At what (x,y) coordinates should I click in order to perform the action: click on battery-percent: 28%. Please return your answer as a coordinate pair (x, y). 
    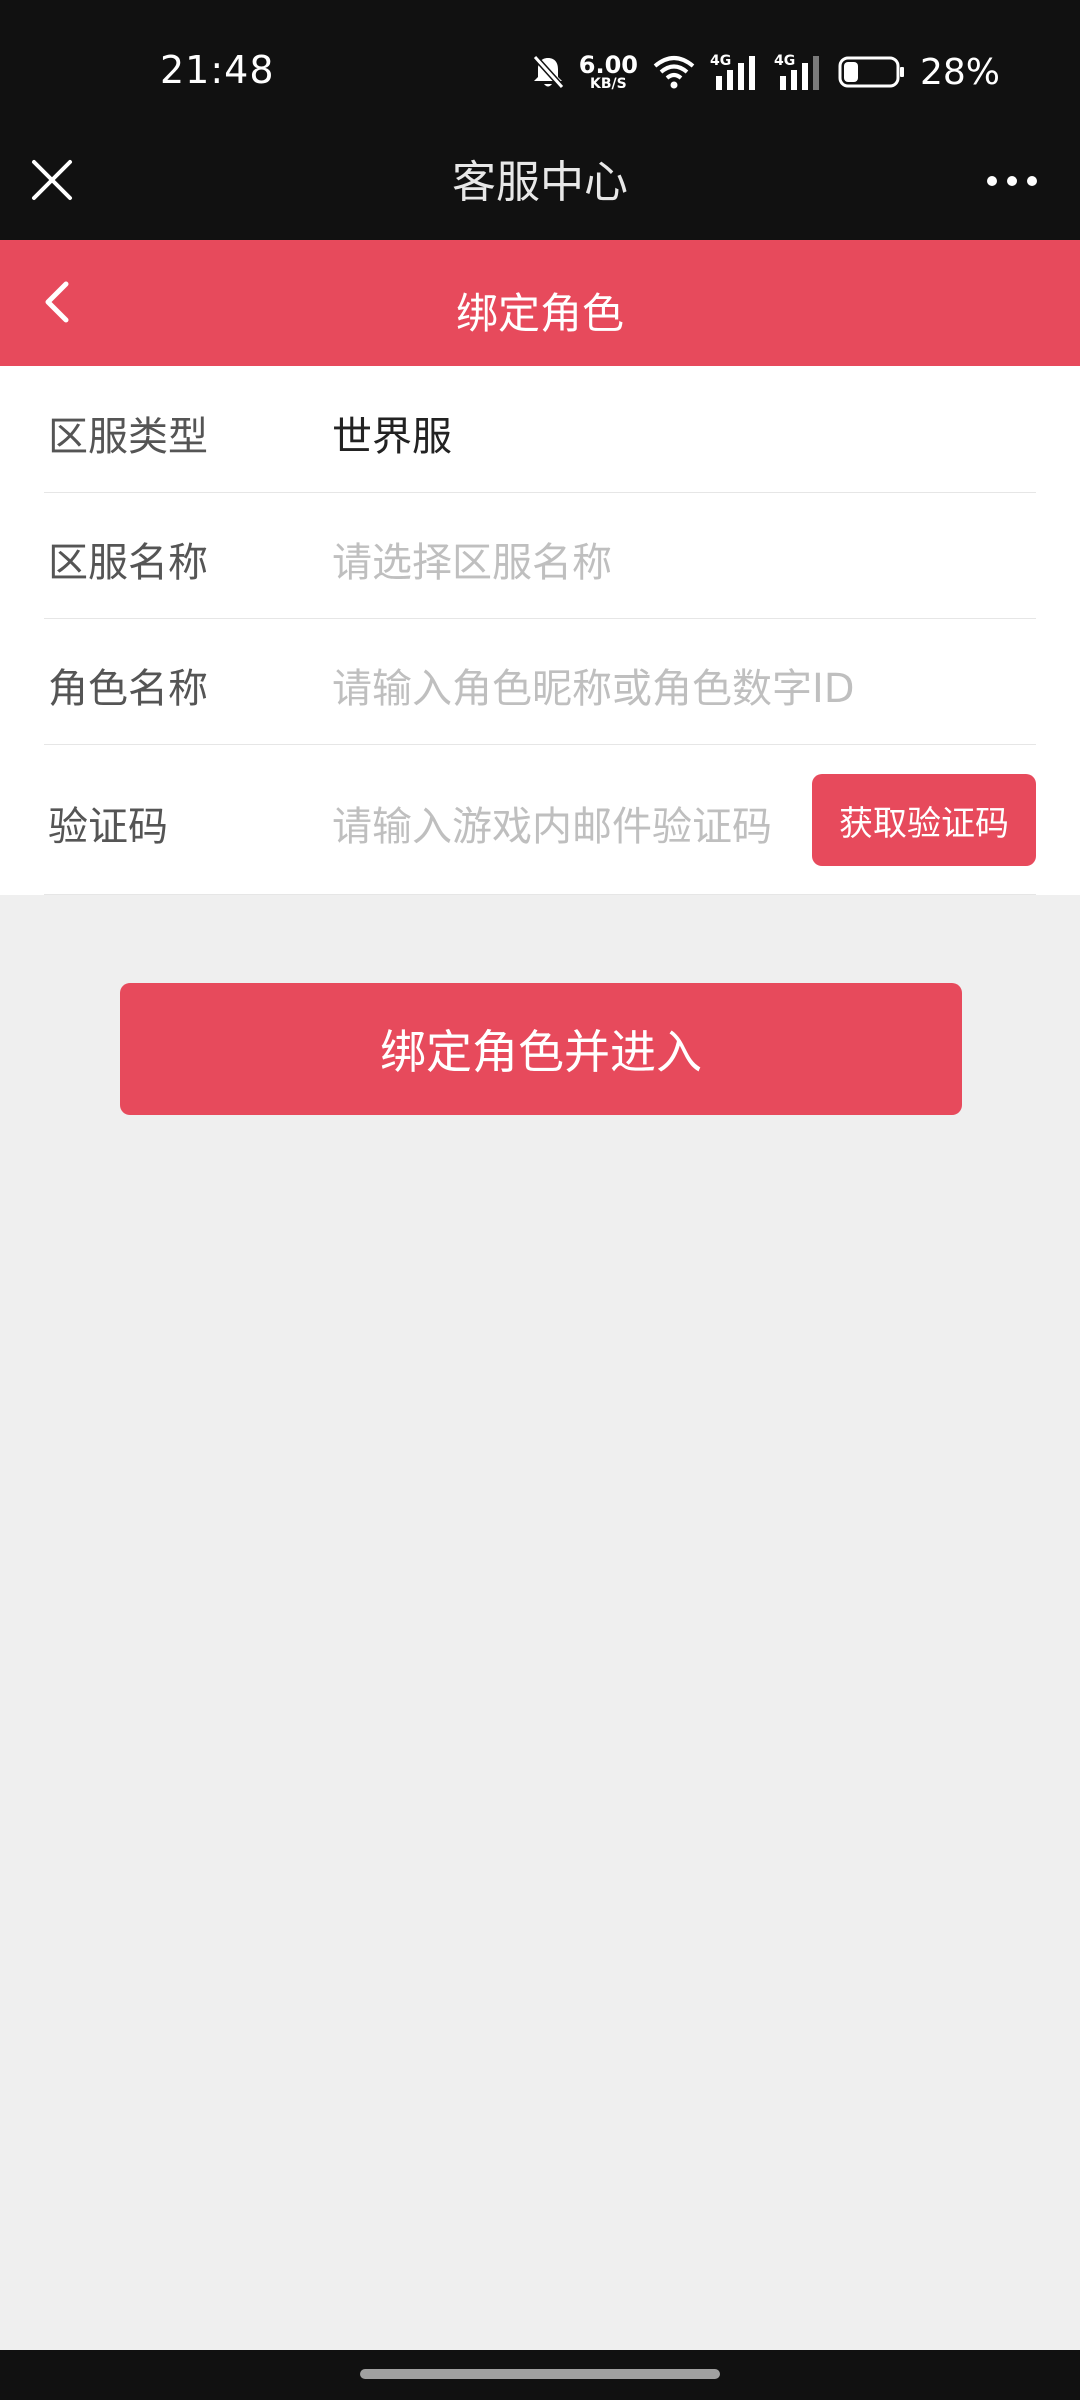
    Looking at the image, I should click on (959, 72).